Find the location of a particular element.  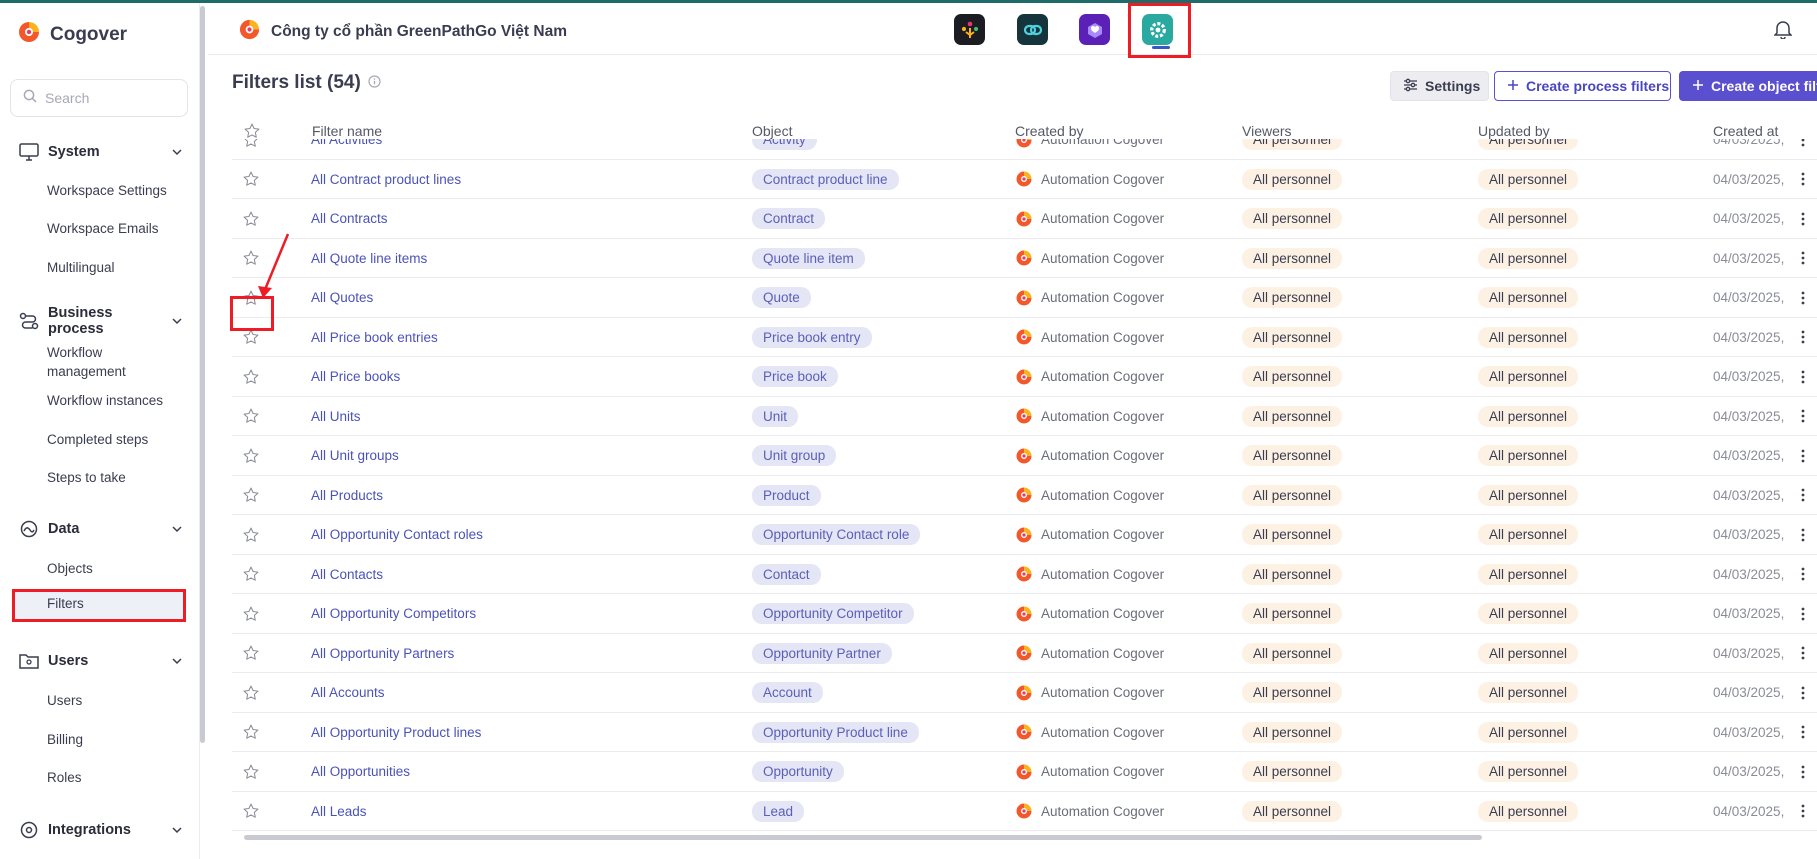

company-switcher: Công ty cổ phần GreenPathGo Việt Nam is located at coordinates (402, 32).